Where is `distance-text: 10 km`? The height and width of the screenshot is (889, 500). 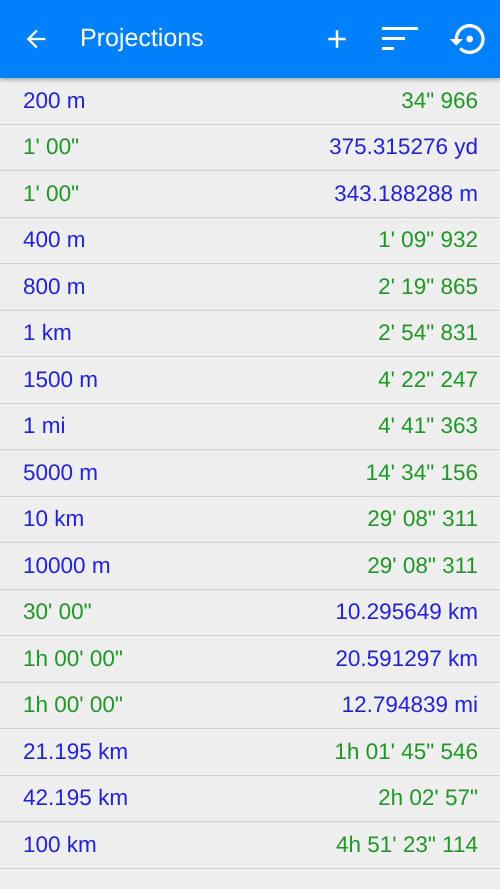 distance-text: 10 km is located at coordinates (53, 519).